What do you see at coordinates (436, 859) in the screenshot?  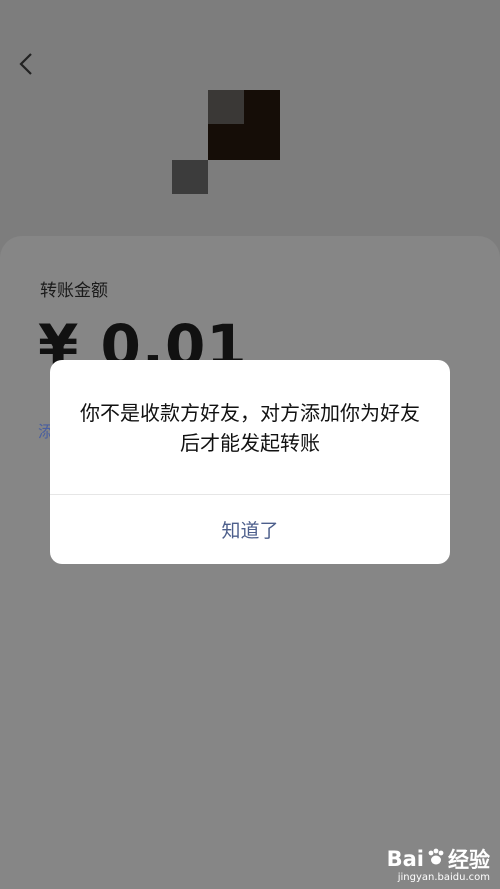 I see `paw-icon` at bounding box center [436, 859].